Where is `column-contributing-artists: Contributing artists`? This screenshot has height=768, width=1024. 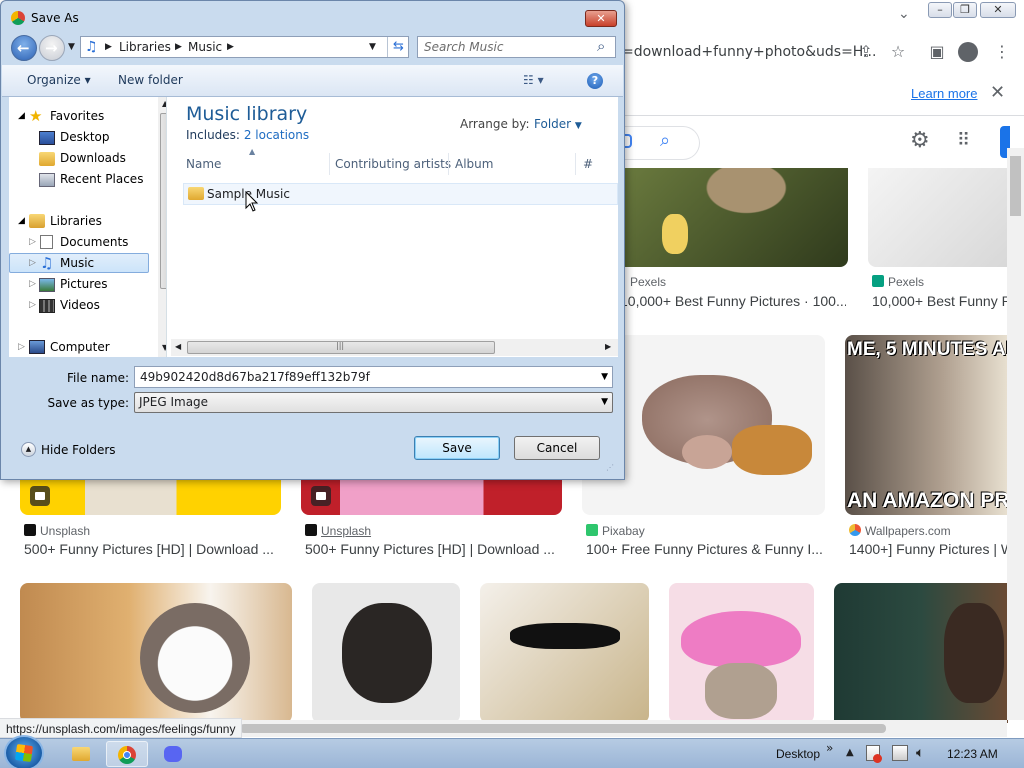 column-contributing-artists: Contributing artists is located at coordinates (393, 164).